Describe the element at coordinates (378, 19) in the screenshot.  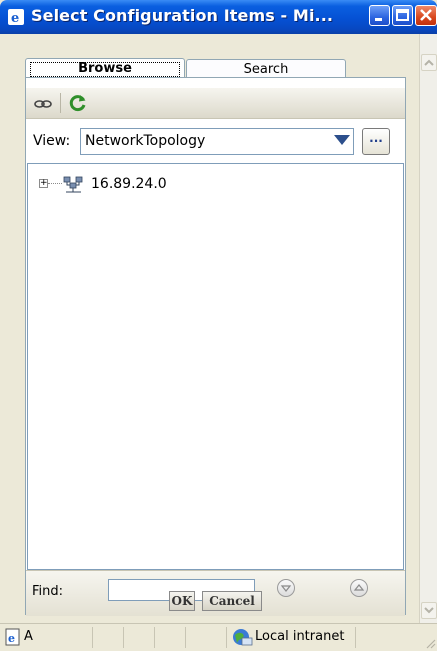
I see `minimize-icon` at that location.